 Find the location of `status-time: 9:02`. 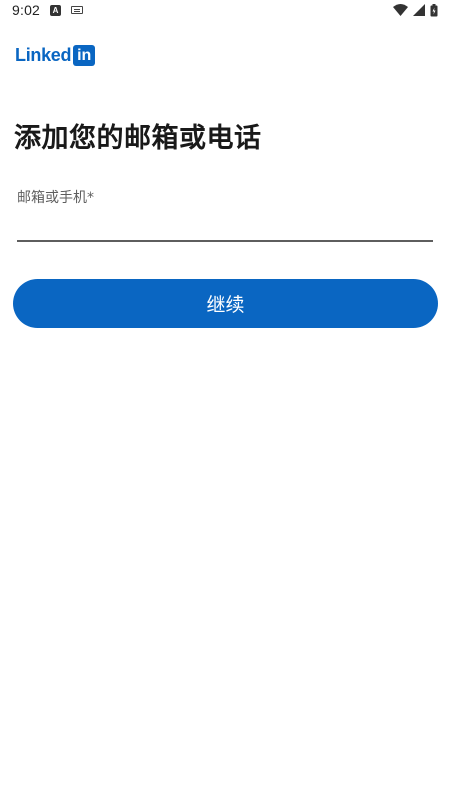

status-time: 9:02 is located at coordinates (26, 10).